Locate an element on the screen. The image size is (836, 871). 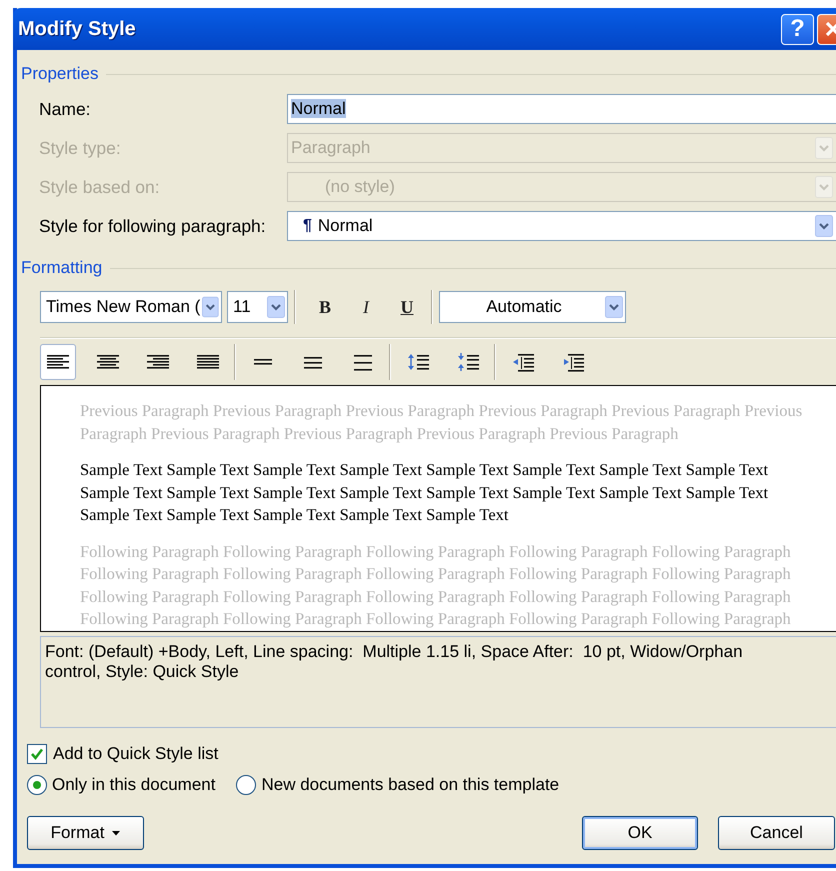
font-color-dropdown: Automatic is located at coordinates (532, 307).